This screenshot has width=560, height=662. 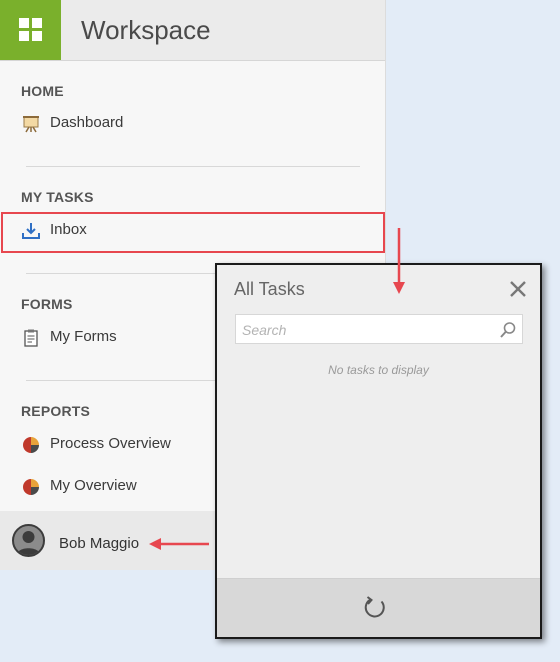 I want to click on app-logo, so click(x=30, y=30).